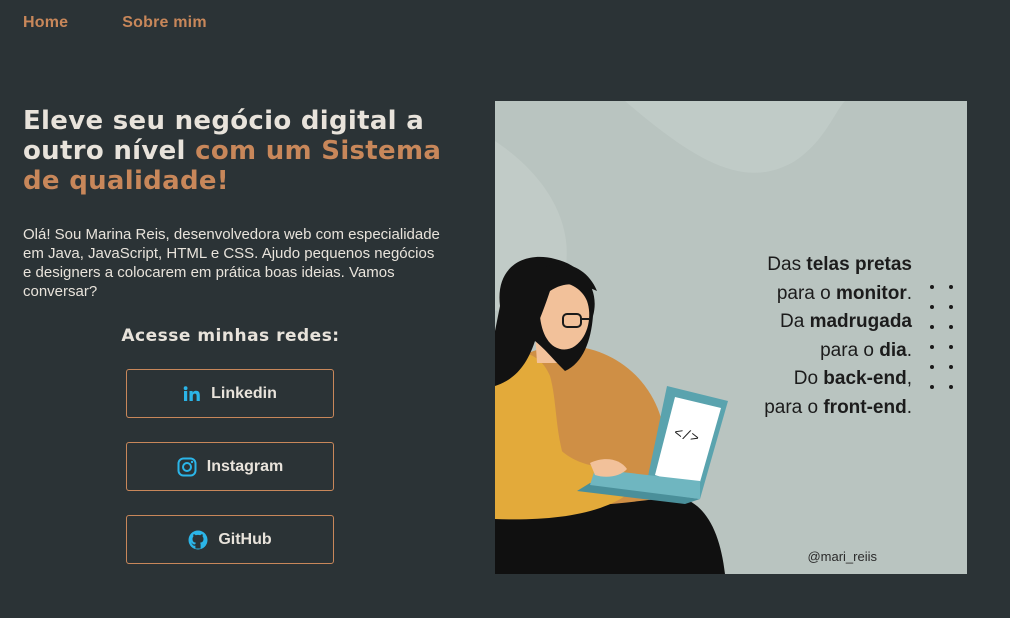 This screenshot has width=1010, height=618. What do you see at coordinates (842, 556) in the screenshot?
I see `instagram-handle: @mari_reiis` at bounding box center [842, 556].